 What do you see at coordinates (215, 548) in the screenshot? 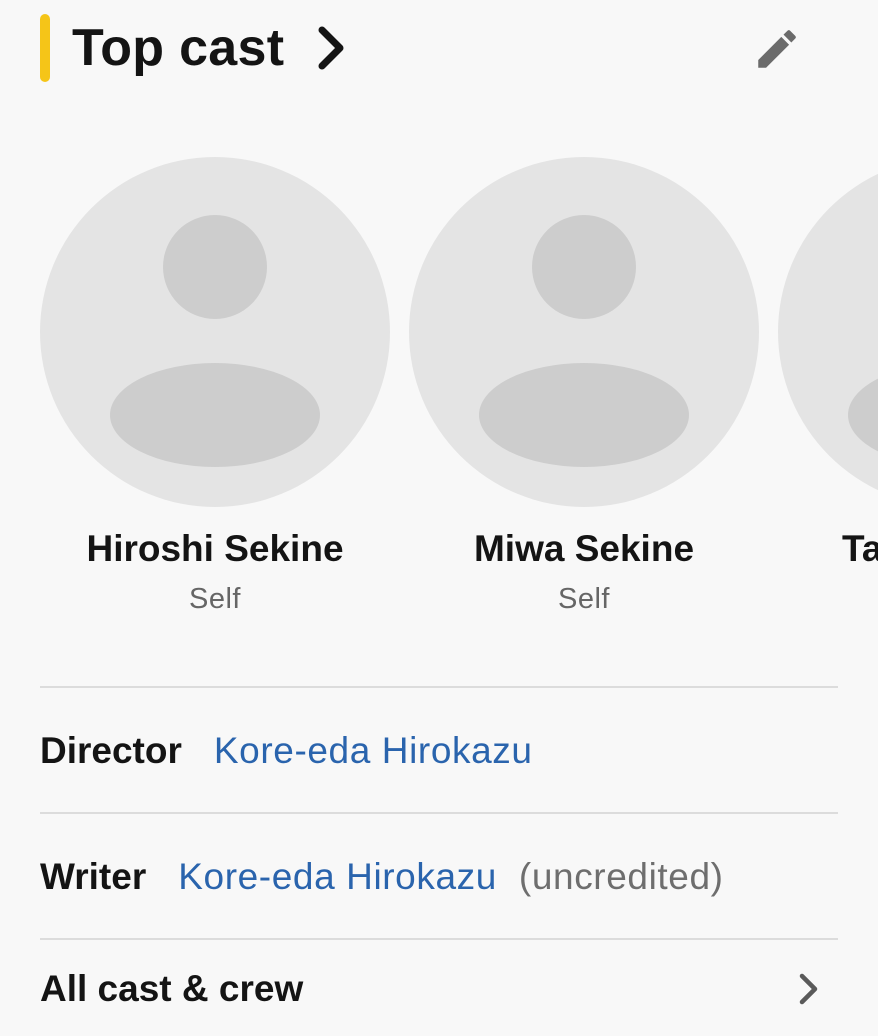
I see `cast-name: Hiroshi Sekine` at bounding box center [215, 548].